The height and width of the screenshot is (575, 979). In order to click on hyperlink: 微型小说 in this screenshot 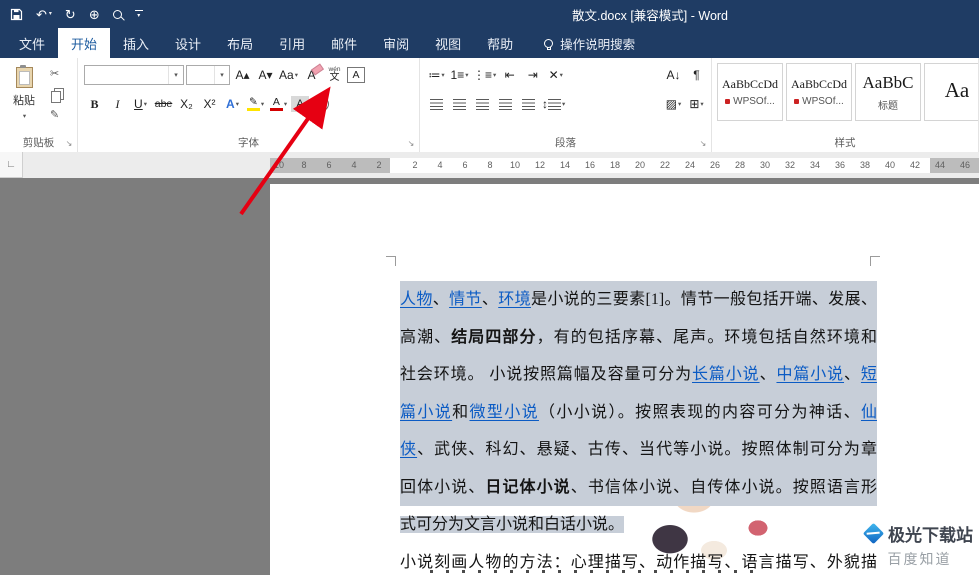, I will do `click(503, 412)`.